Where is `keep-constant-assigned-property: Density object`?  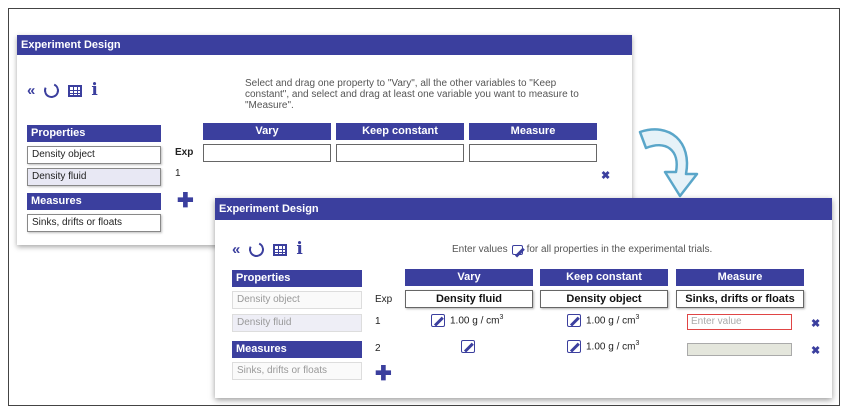
keep-constant-assigned-property: Density object is located at coordinates (604, 299).